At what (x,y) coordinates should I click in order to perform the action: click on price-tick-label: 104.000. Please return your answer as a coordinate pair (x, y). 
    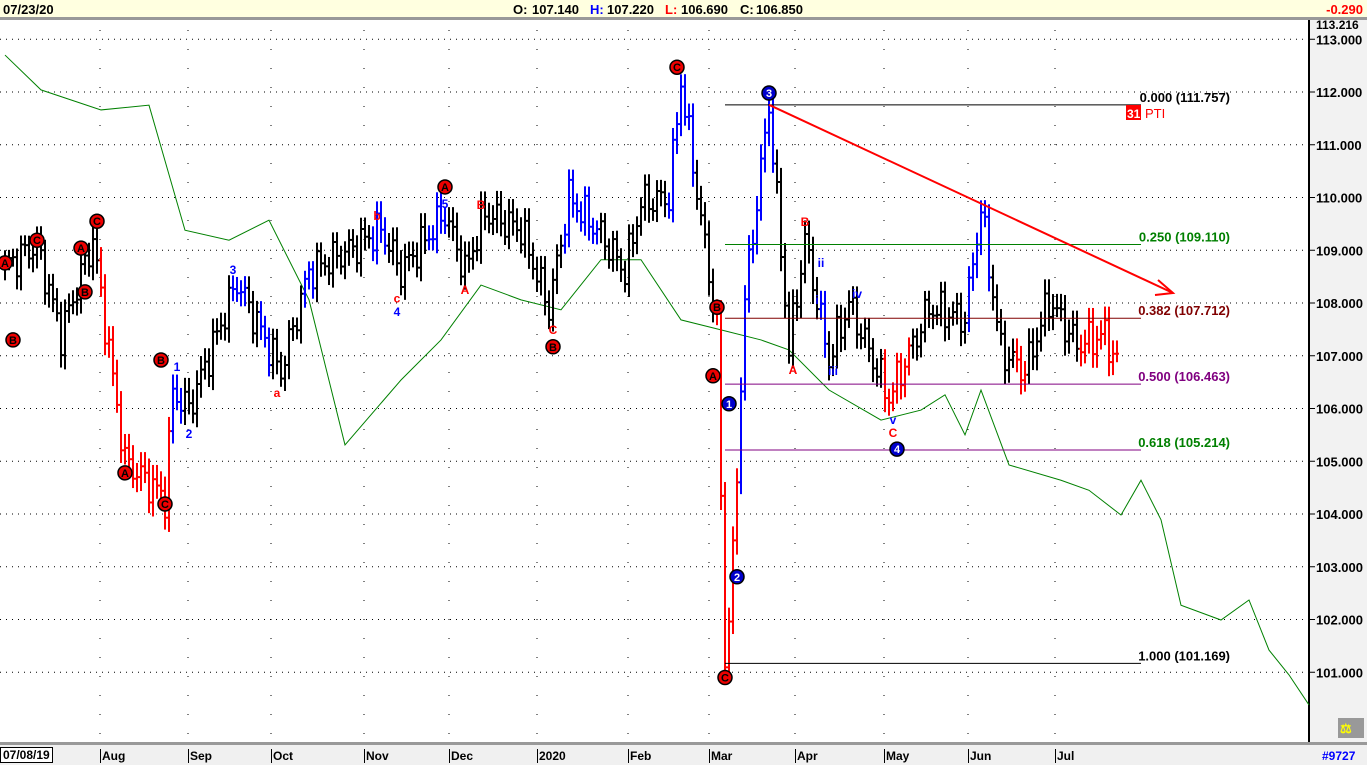
    Looking at the image, I should click on (1339, 514).